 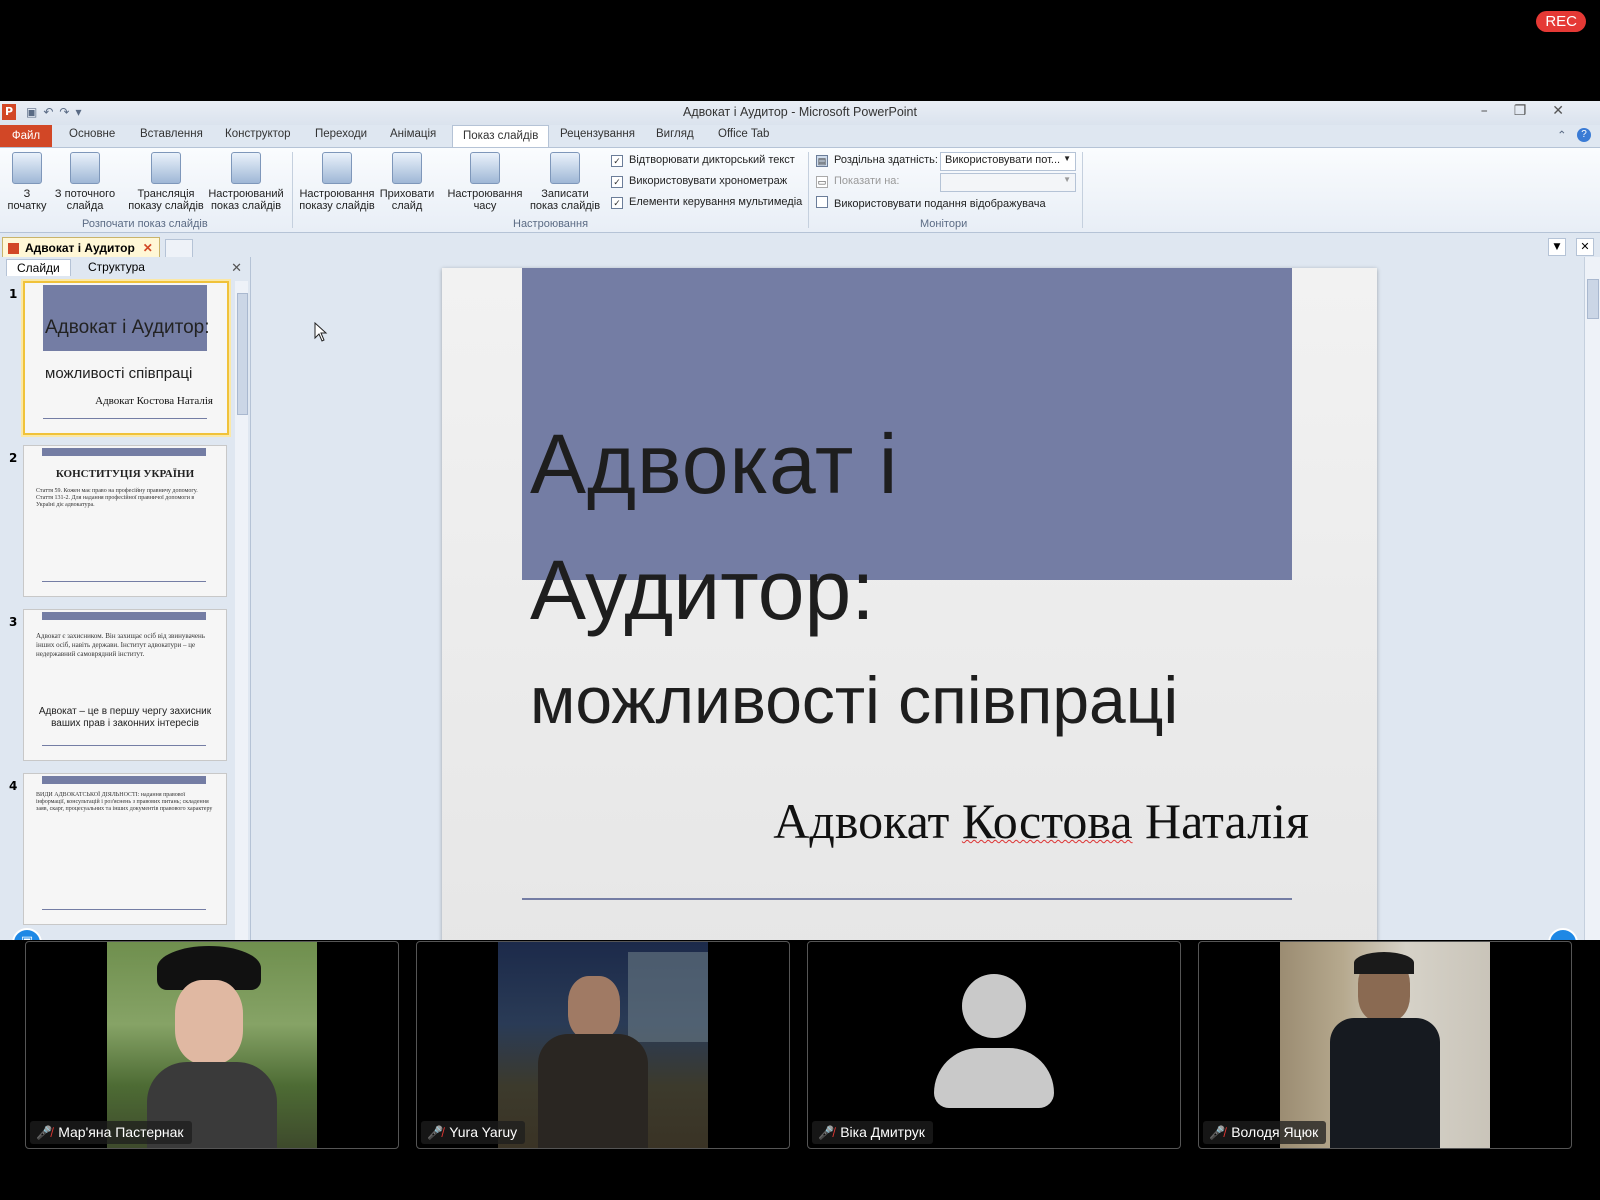 What do you see at coordinates (13, 294) in the screenshot?
I see `slide-number: 1` at bounding box center [13, 294].